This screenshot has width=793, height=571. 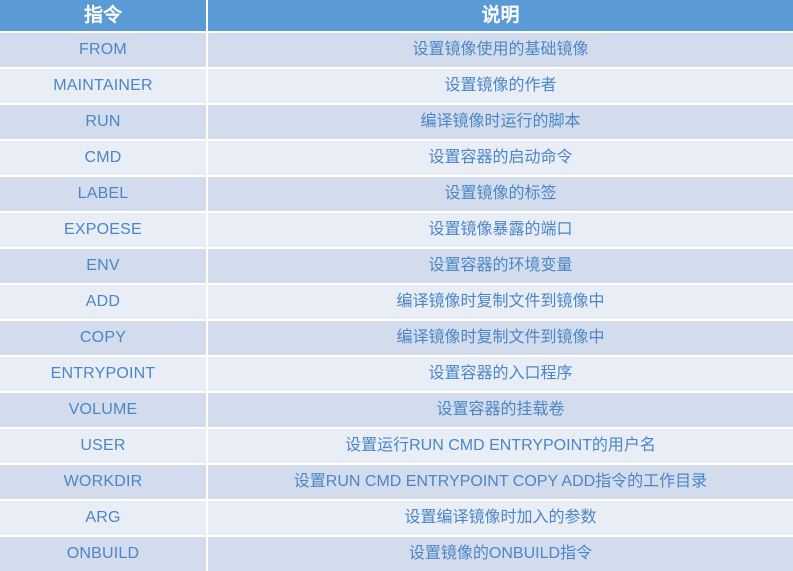 What do you see at coordinates (104, 409) in the screenshot?
I see `cell-command: VOLUME` at bounding box center [104, 409].